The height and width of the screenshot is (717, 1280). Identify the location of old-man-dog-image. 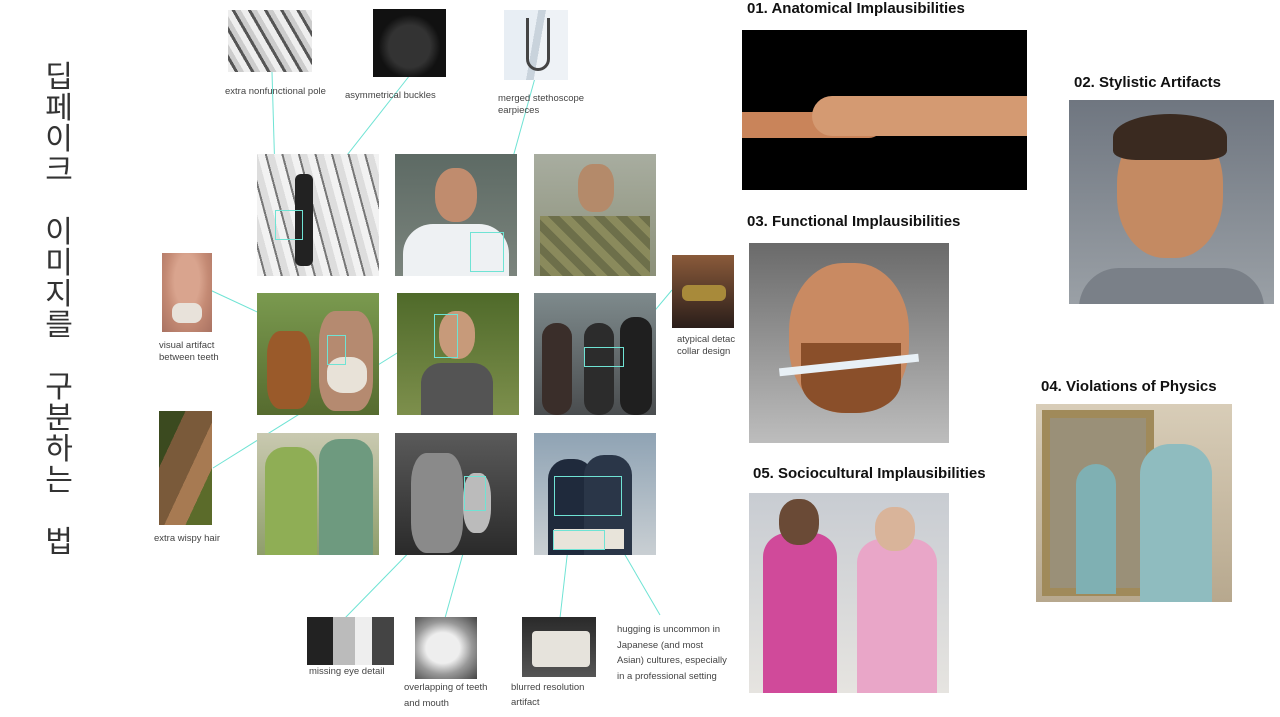
(318, 354).